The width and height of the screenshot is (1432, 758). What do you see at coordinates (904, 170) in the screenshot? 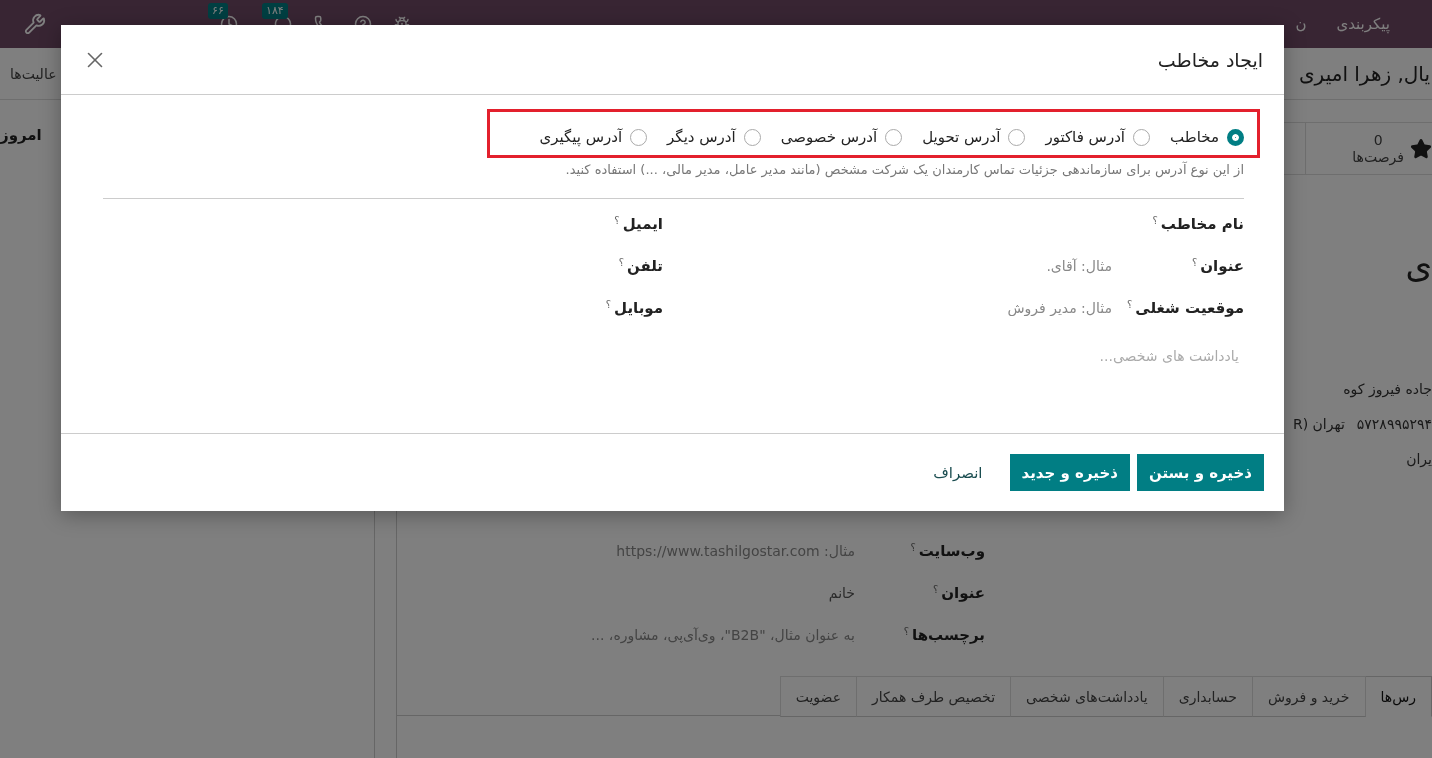
I see `type-description: از این نوع آدرس برای سازماندهی جزئیات تماس کارمندان یک شرکت مشخص (مانند مدیر عامل، مدیر مالی، ...) استفاده کنید.` at bounding box center [904, 170].